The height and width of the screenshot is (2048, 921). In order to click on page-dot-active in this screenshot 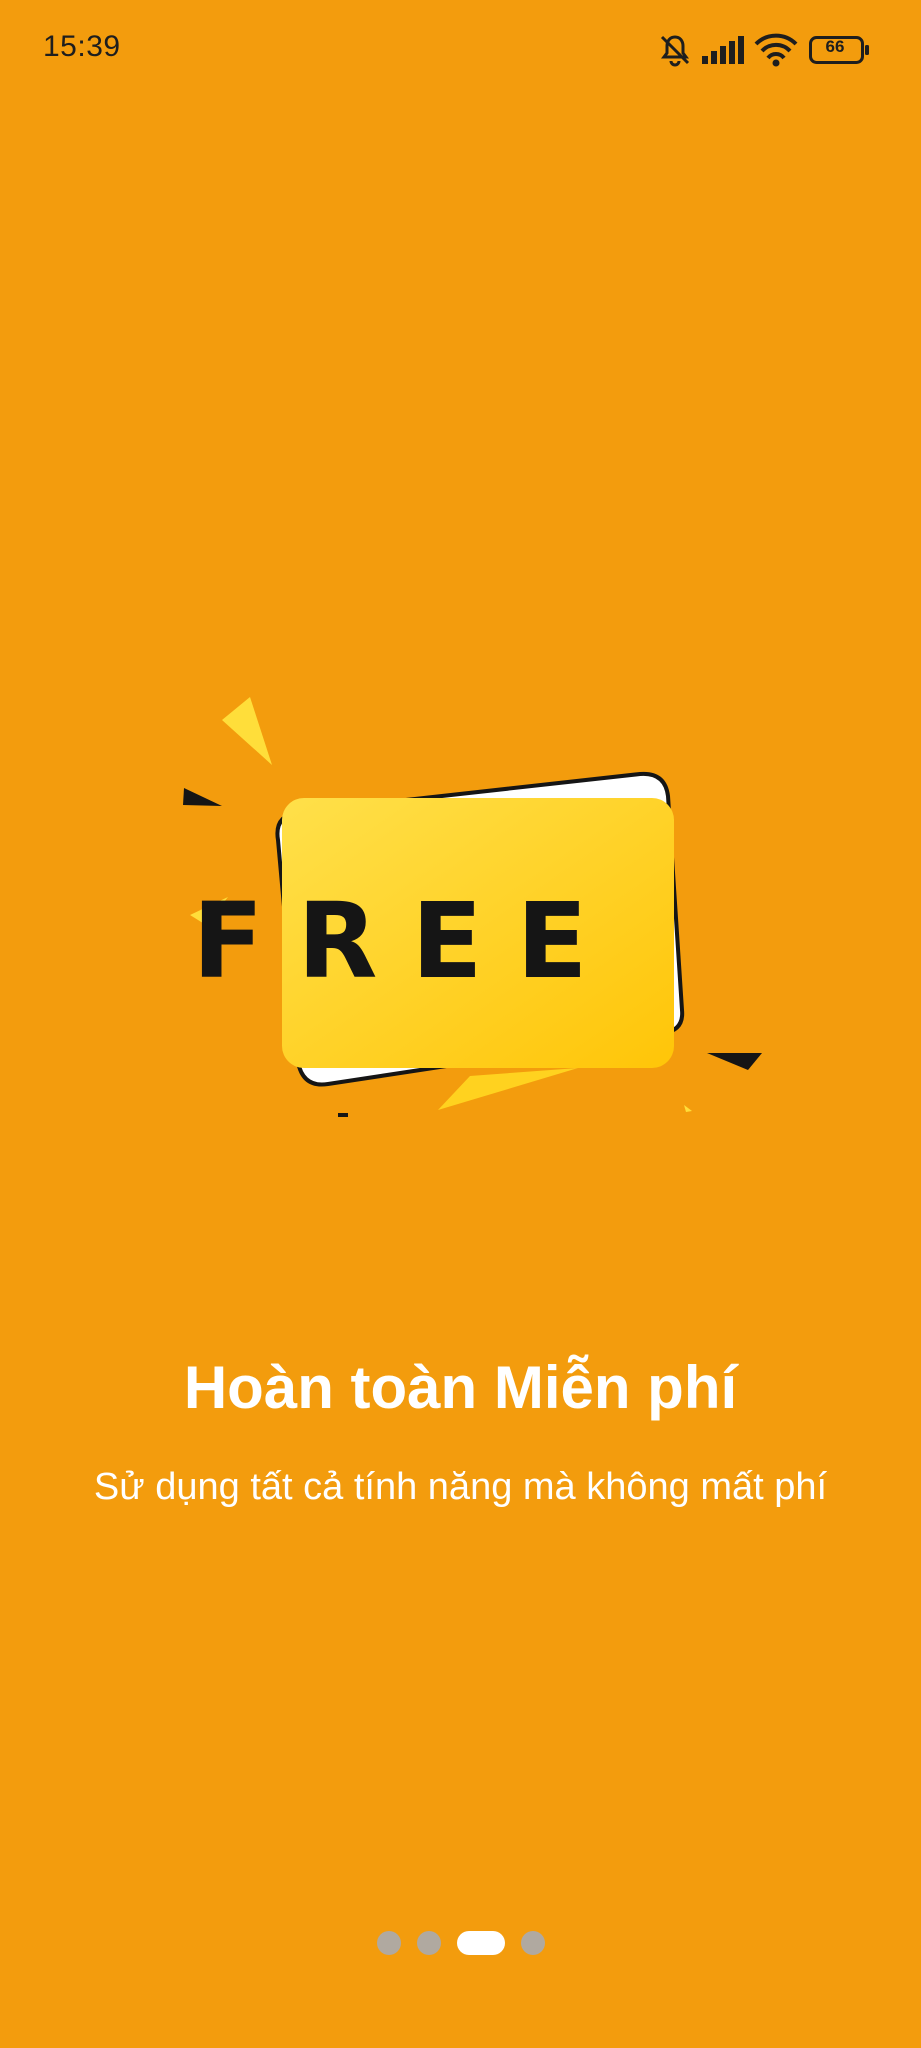, I will do `click(480, 1943)`.